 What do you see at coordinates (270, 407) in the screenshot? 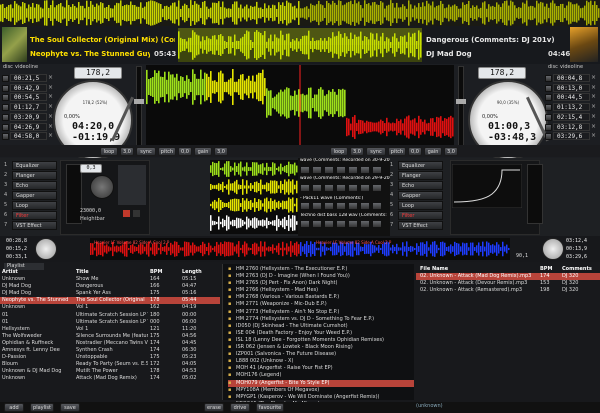
I see `footer-favourite-button: favourite` at bounding box center [270, 407].